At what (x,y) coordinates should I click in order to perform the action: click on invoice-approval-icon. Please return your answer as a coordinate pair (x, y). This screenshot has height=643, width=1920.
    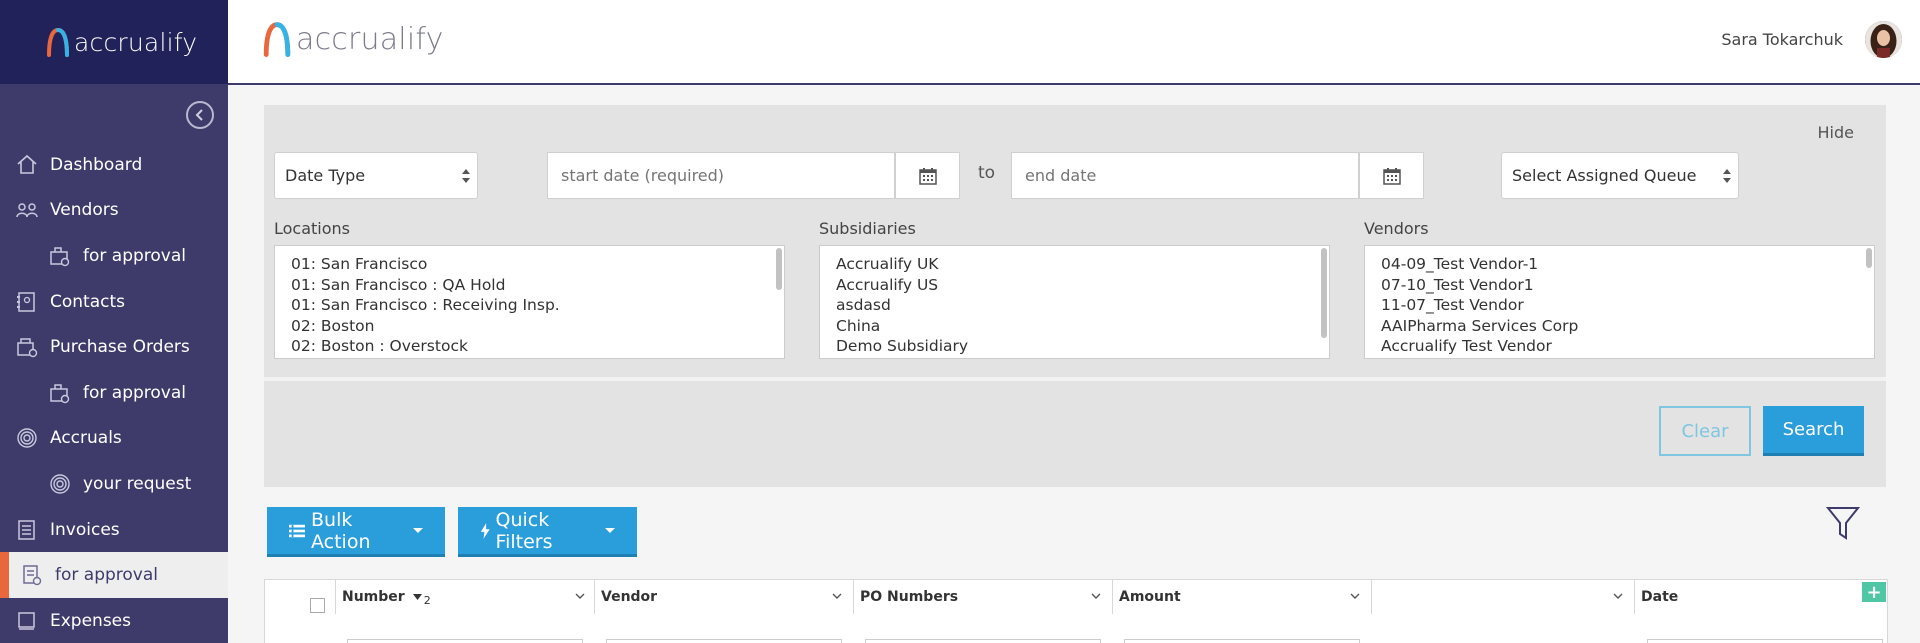
    Looking at the image, I should click on (32, 575).